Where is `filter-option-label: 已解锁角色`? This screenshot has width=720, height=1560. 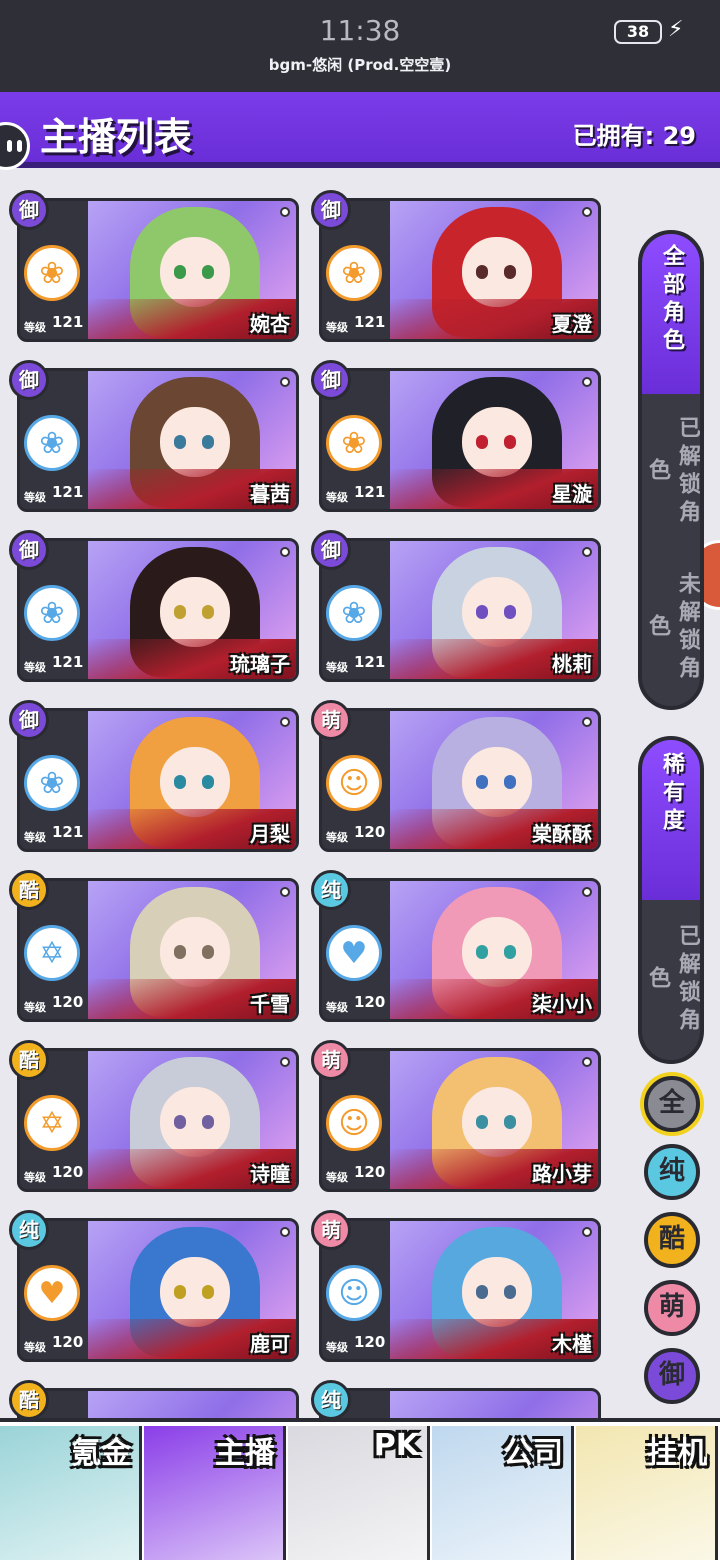
filter-option-label: 已解锁角色 is located at coordinates (672, 980).